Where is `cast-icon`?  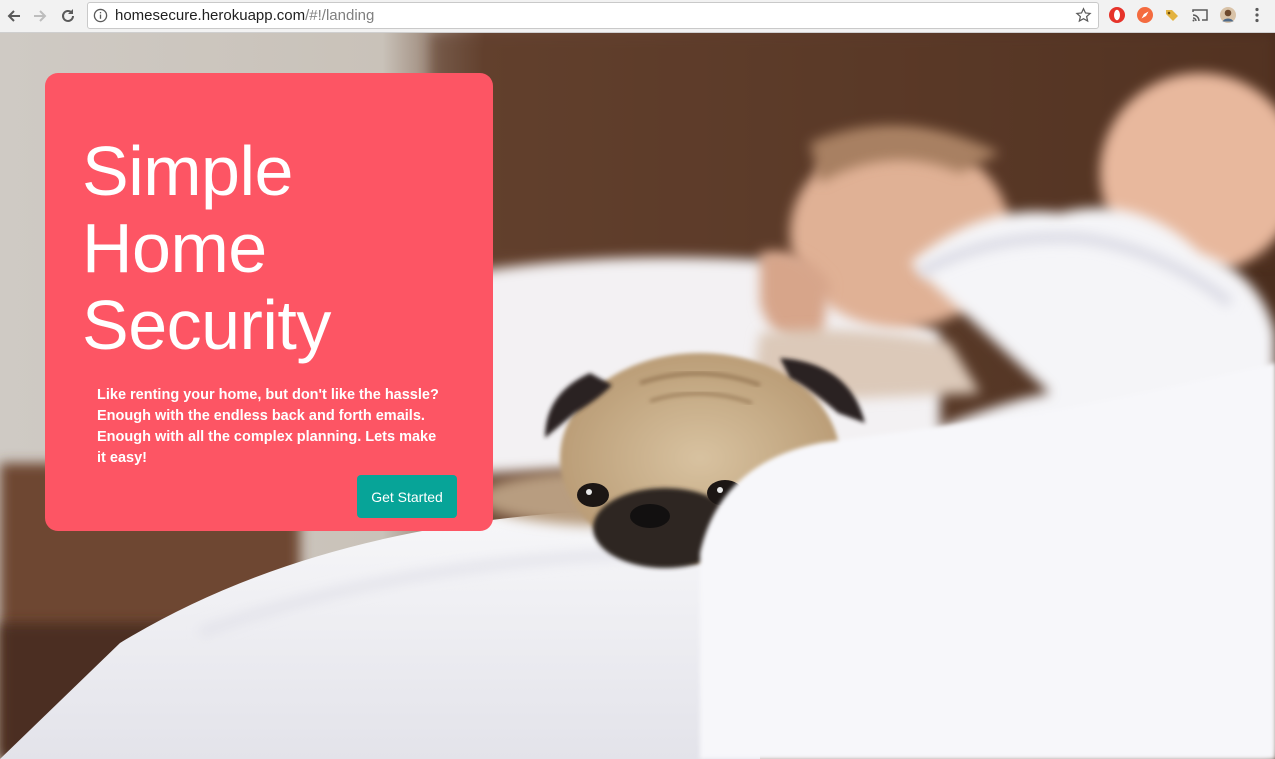 cast-icon is located at coordinates (1200, 15).